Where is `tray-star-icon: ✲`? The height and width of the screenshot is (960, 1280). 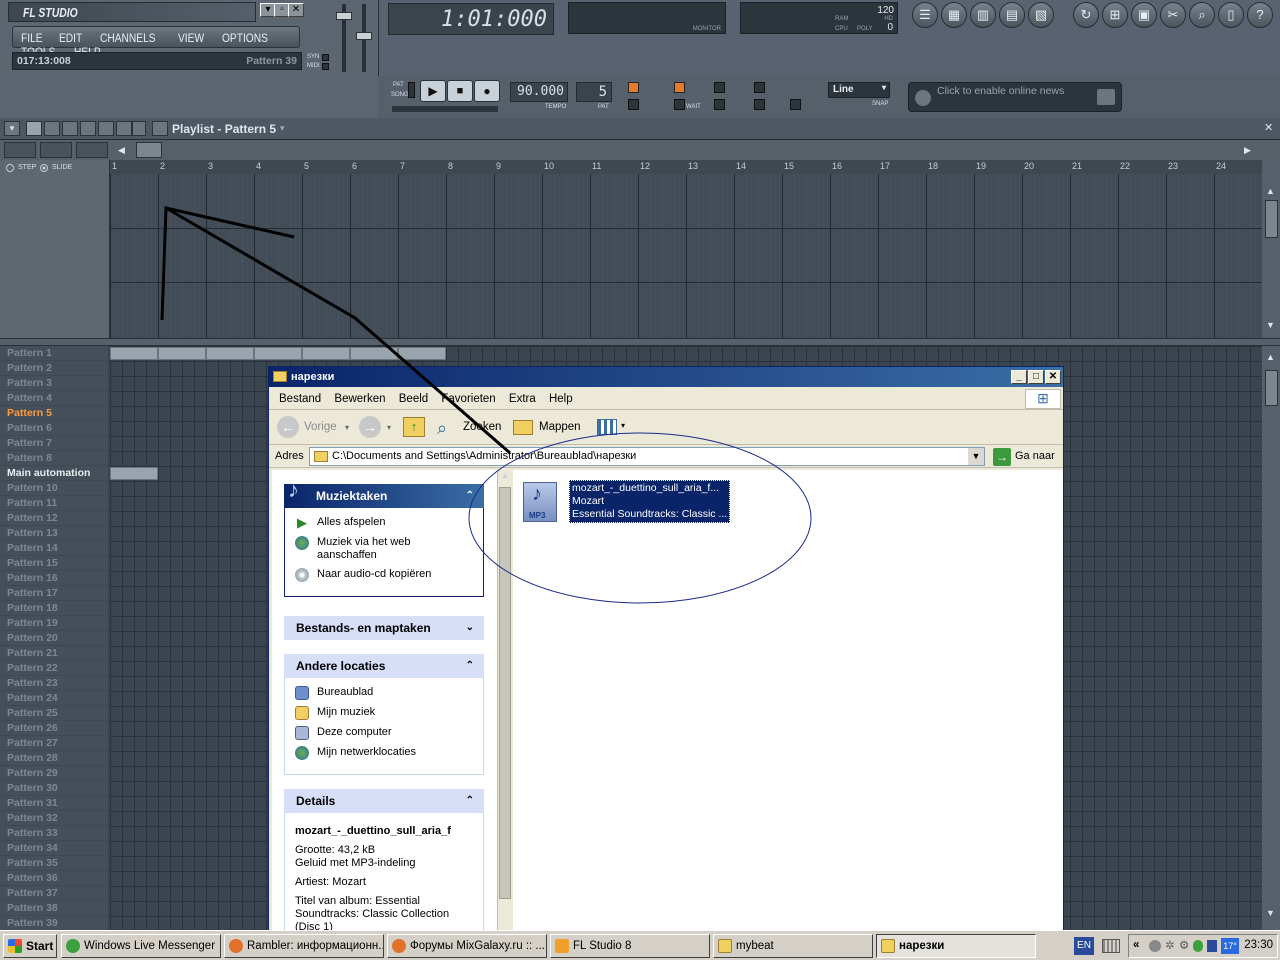
tray-star-icon: ✲ is located at coordinates (1170, 945).